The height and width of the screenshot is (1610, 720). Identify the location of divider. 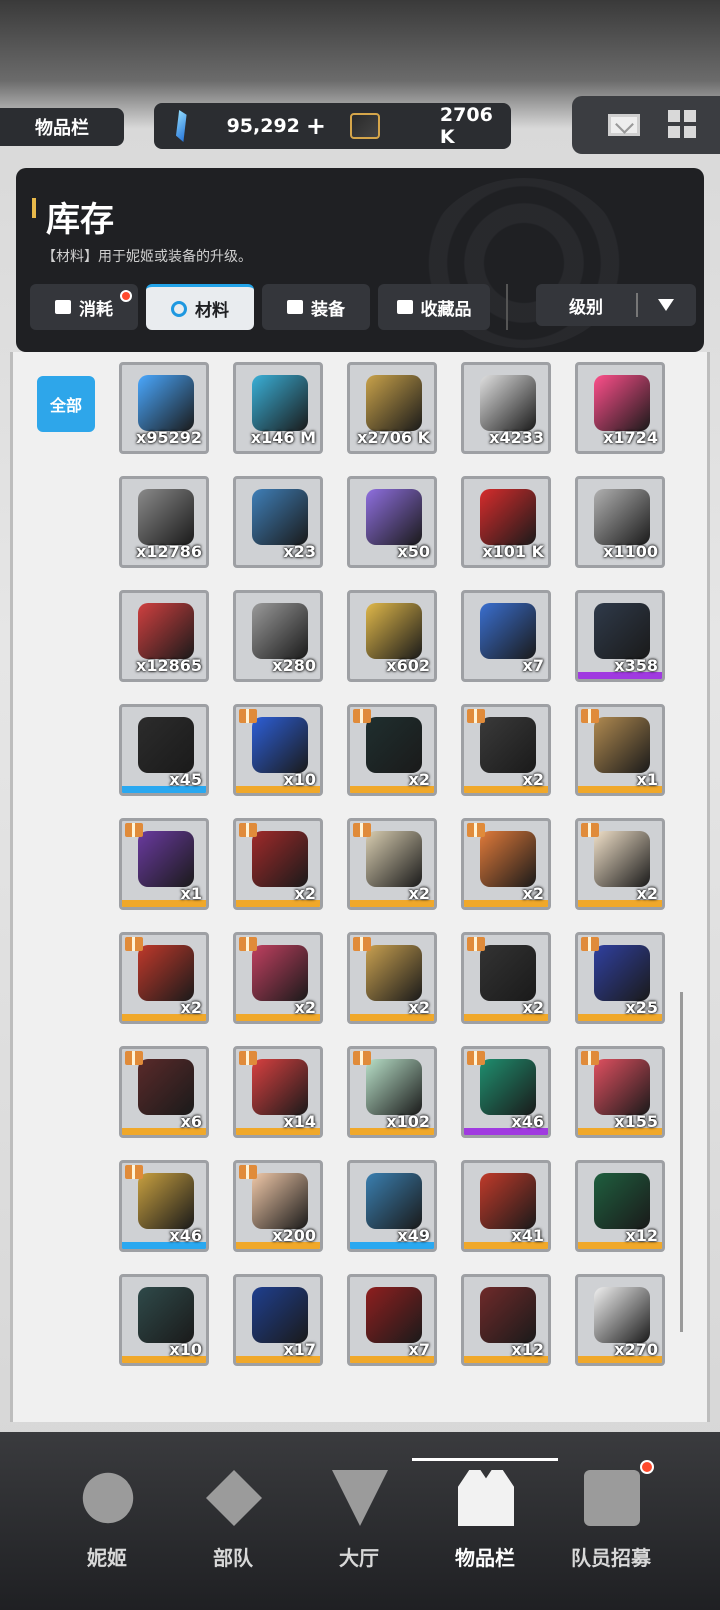
(507, 307).